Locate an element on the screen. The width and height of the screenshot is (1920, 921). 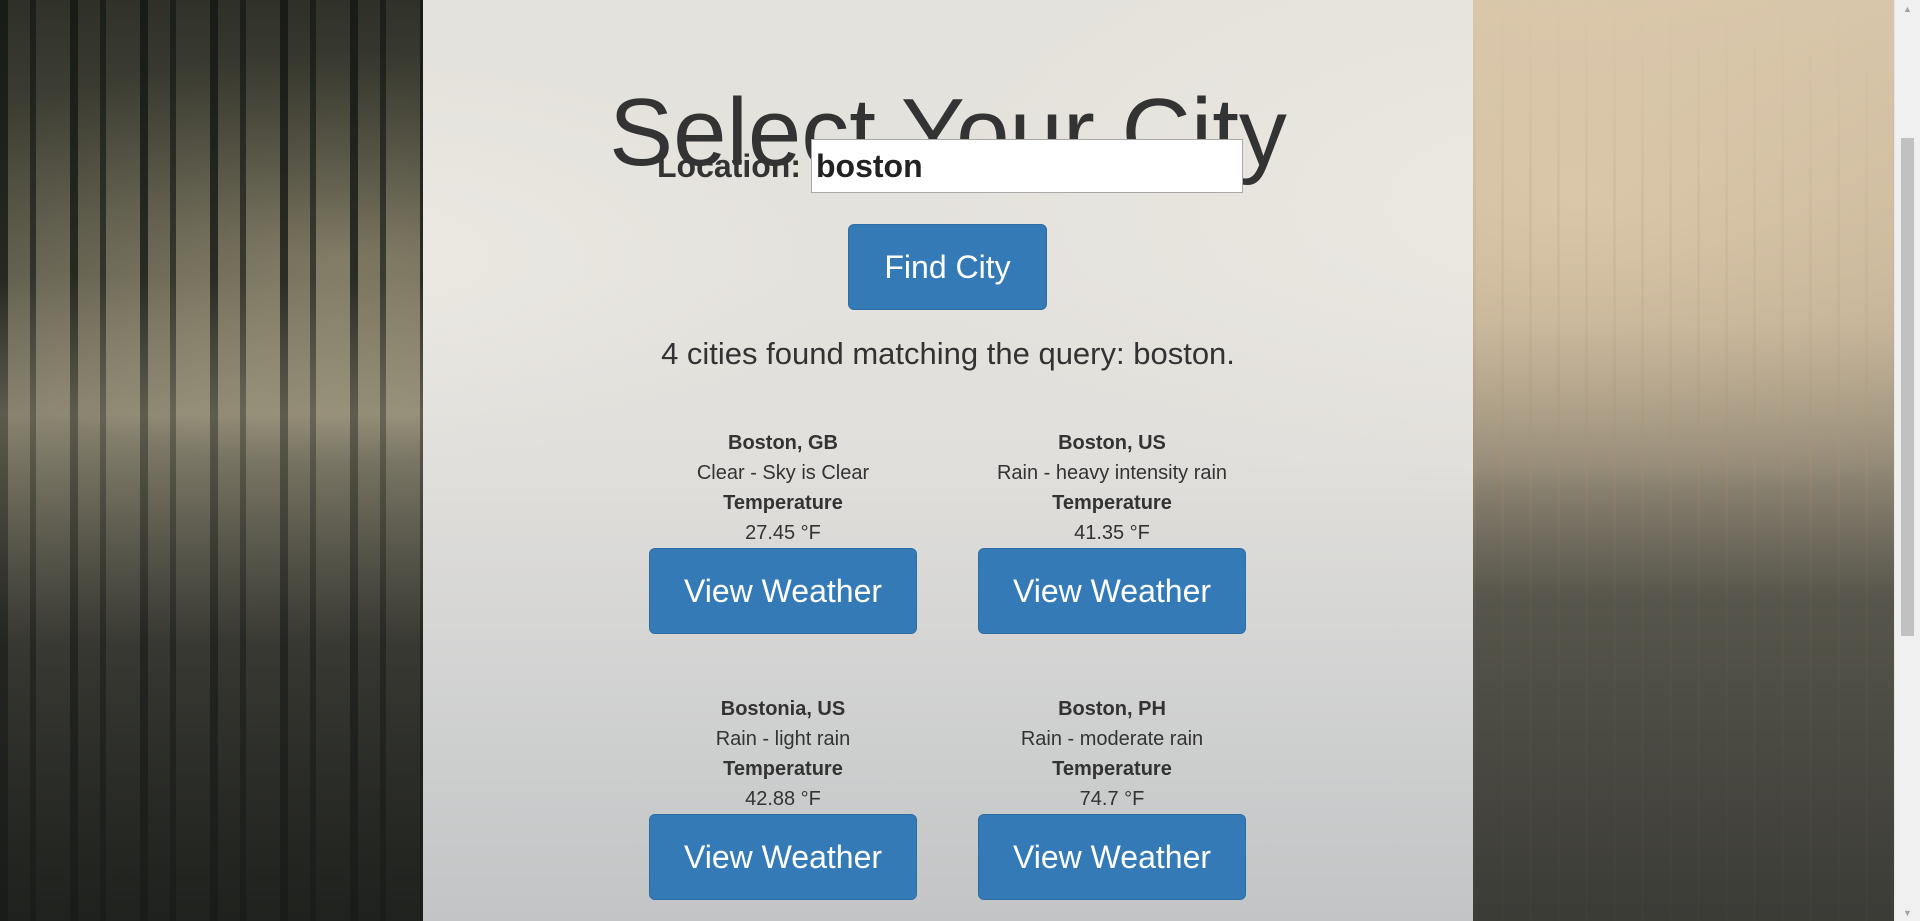
temperature-value: 41.35 °F is located at coordinates (1112, 533).